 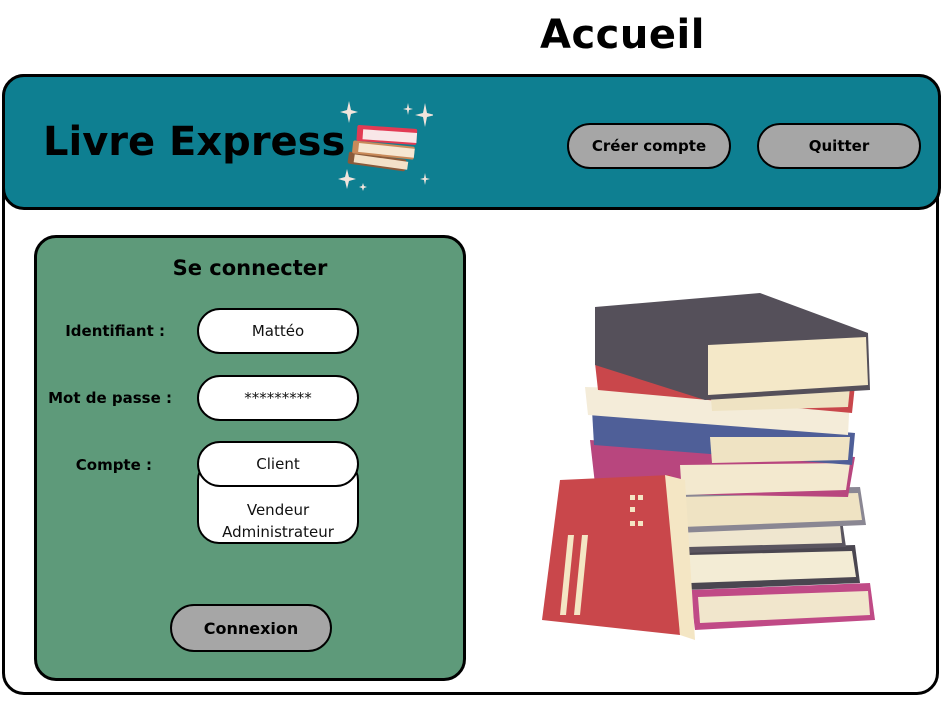 I want to click on account-label: Compte :, so click(x=113, y=465).